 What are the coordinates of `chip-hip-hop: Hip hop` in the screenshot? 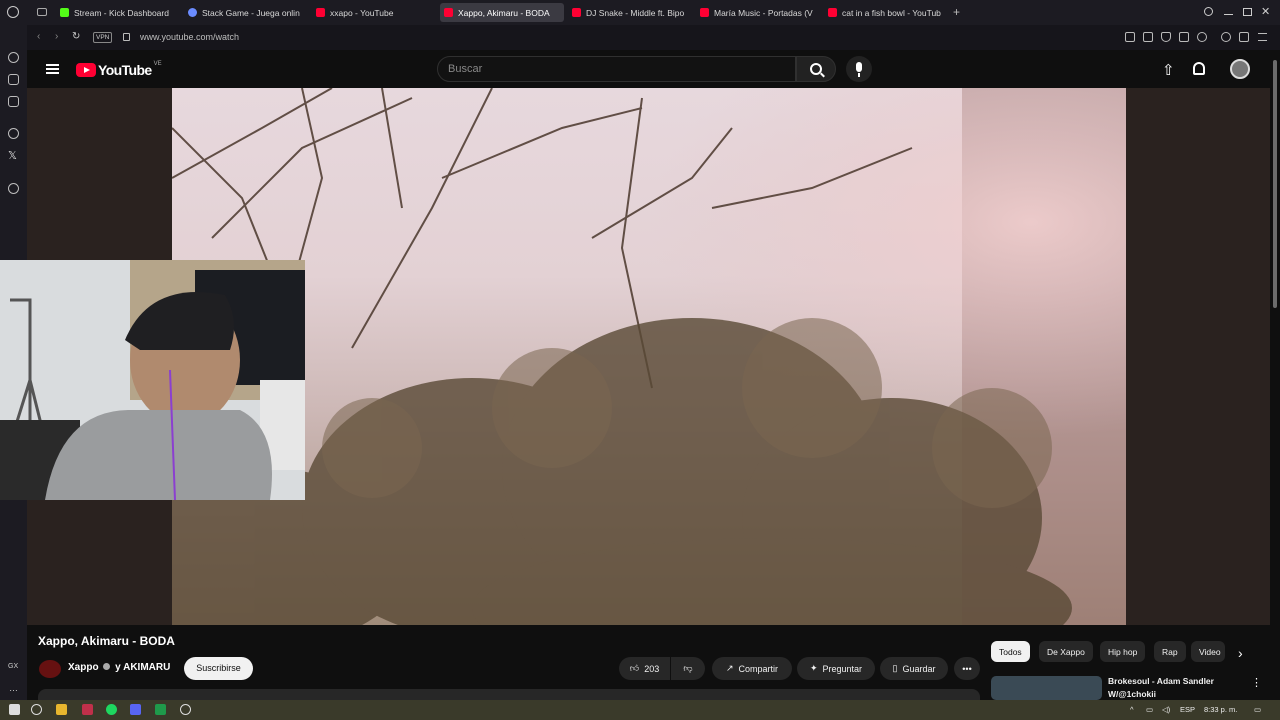 It's located at (1123, 651).